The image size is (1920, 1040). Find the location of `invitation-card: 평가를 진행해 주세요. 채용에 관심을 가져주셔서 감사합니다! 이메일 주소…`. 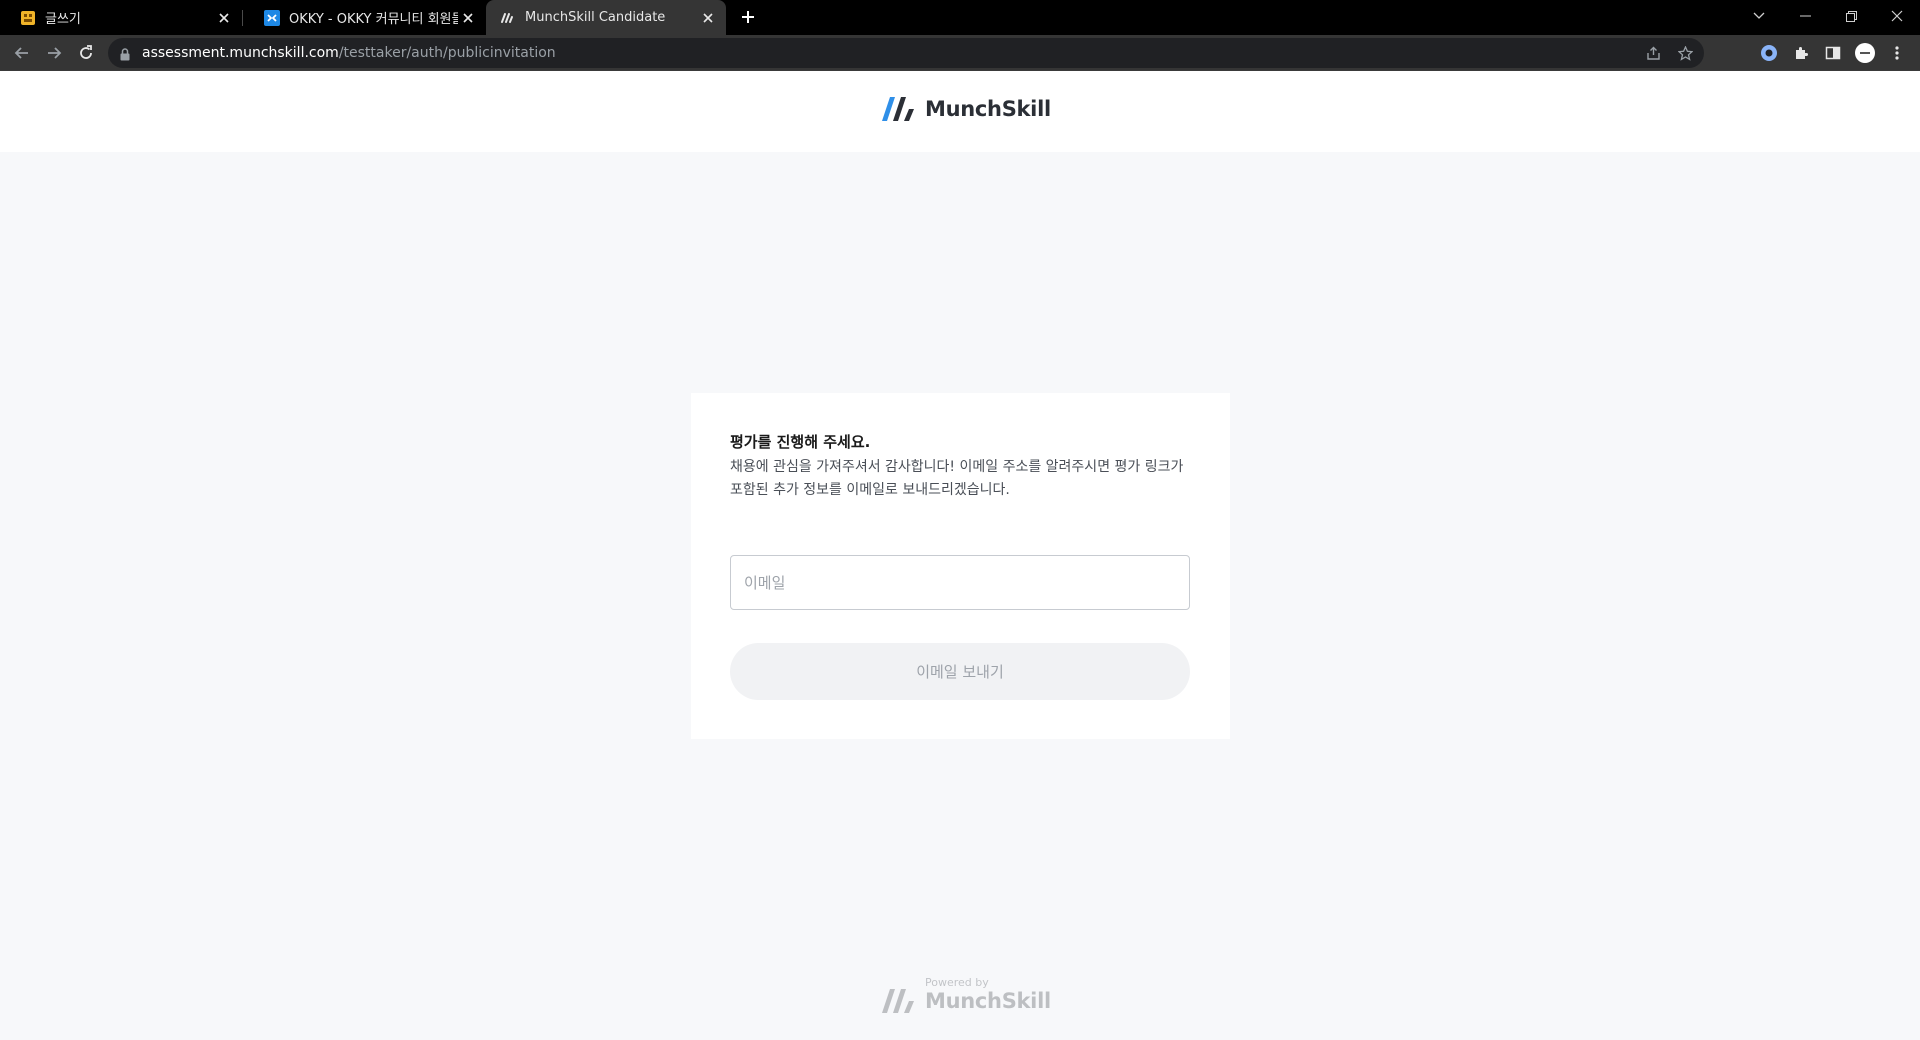

invitation-card: 평가를 진행해 주세요. 채용에 관심을 가져주셔서 감사합니다! 이메일 주소… is located at coordinates (960, 566).